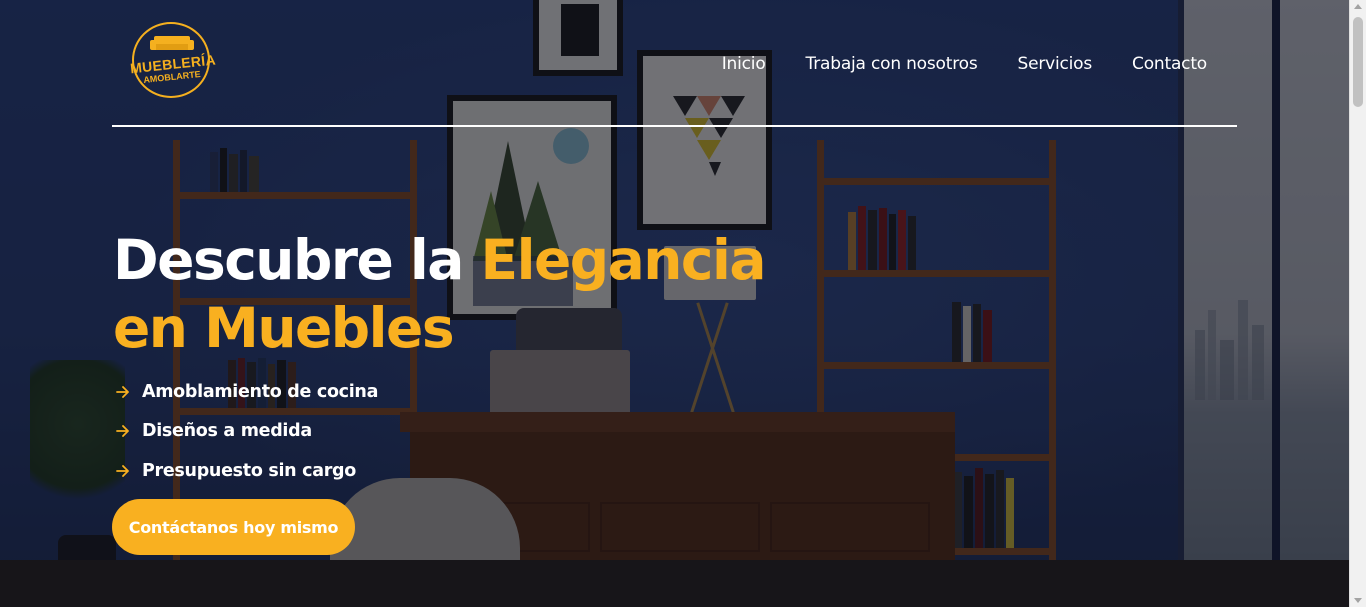  I want to click on nav-link-trabaja-con-nosotros: Trabaja con nosotros, so click(892, 64).